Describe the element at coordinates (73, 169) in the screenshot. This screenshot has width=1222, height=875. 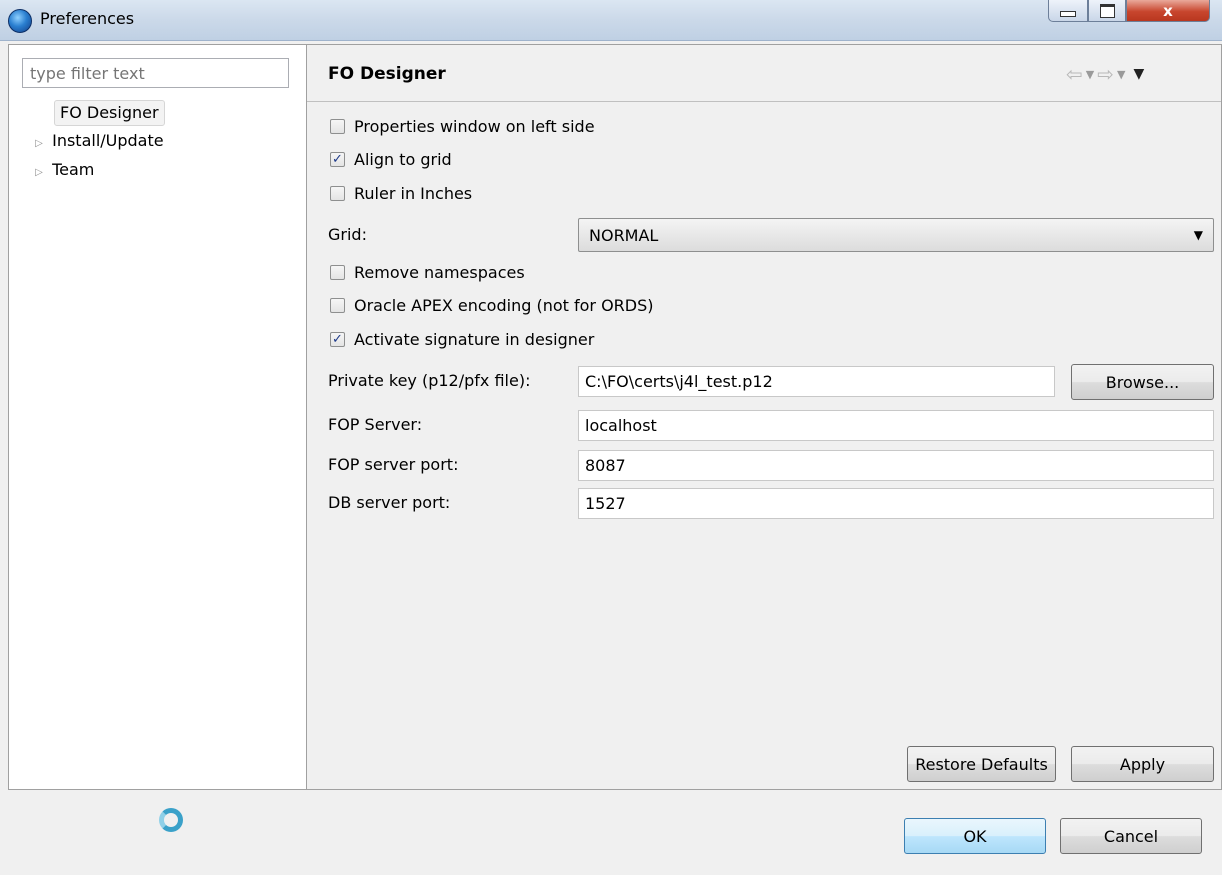
I see `tree-item-label: Team` at that location.